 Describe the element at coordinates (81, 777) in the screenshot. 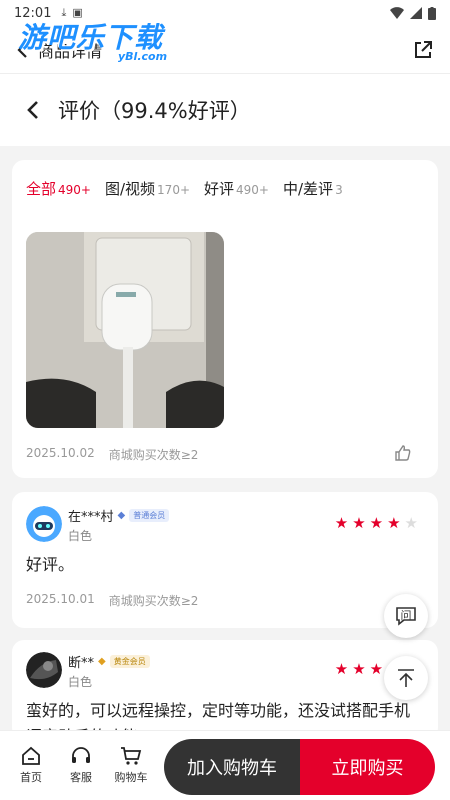

I see `nav-service-label: 客服` at that location.